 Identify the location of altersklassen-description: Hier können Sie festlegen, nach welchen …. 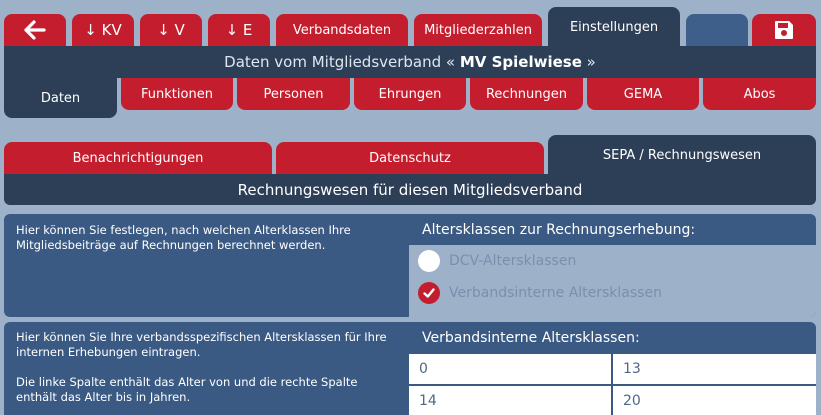
(183, 237).